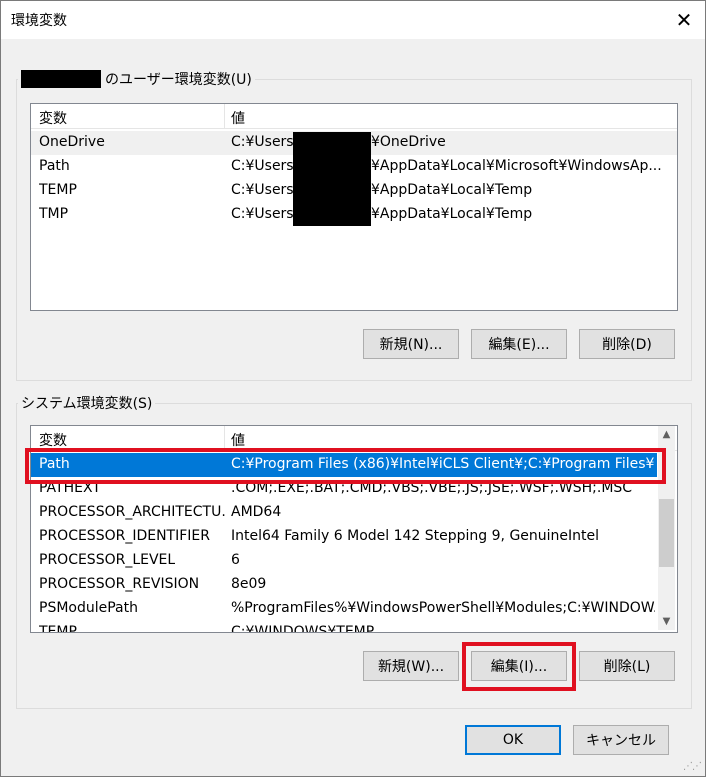 The height and width of the screenshot is (777, 706). Describe the element at coordinates (666, 621) in the screenshot. I see `scroll-down-icon: ▼` at that location.